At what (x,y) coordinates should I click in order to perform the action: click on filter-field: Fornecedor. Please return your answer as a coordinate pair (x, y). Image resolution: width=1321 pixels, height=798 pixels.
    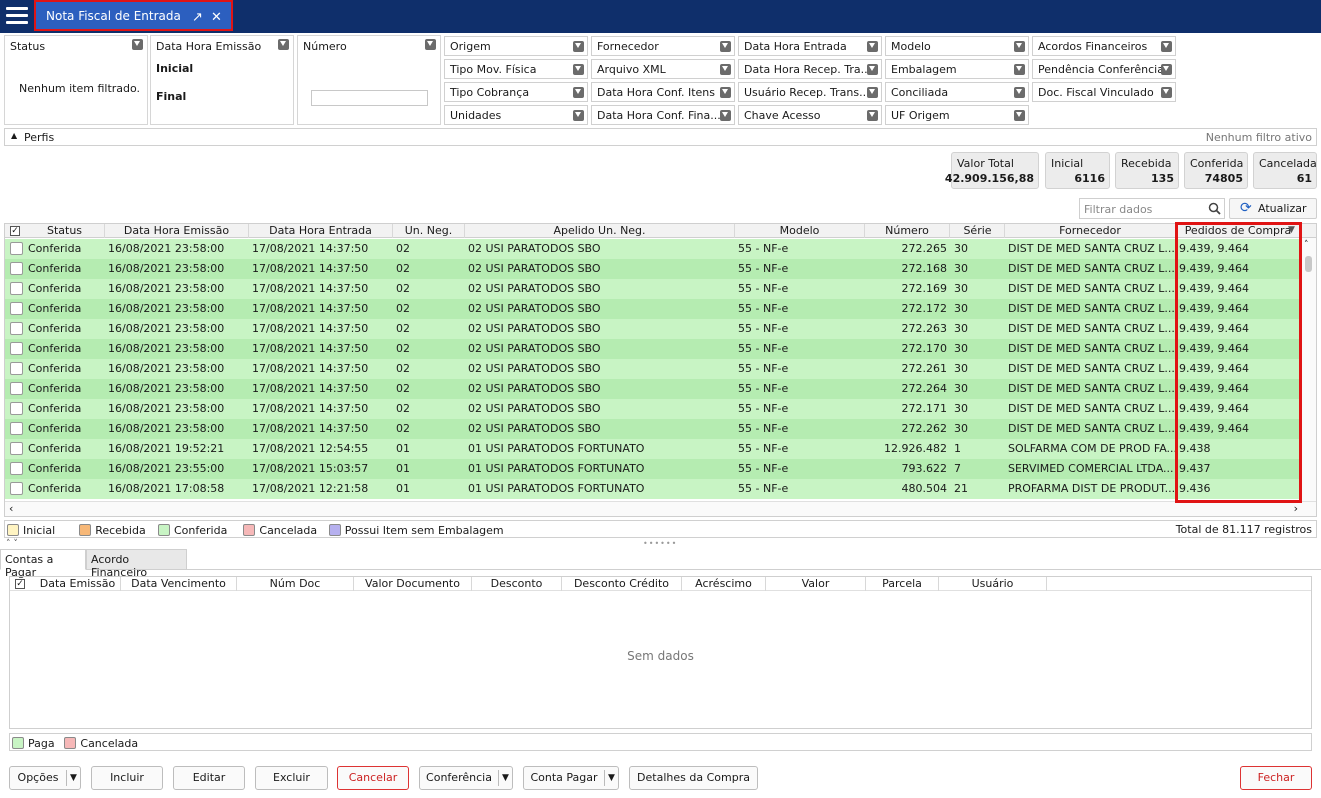
    Looking at the image, I should click on (663, 46).